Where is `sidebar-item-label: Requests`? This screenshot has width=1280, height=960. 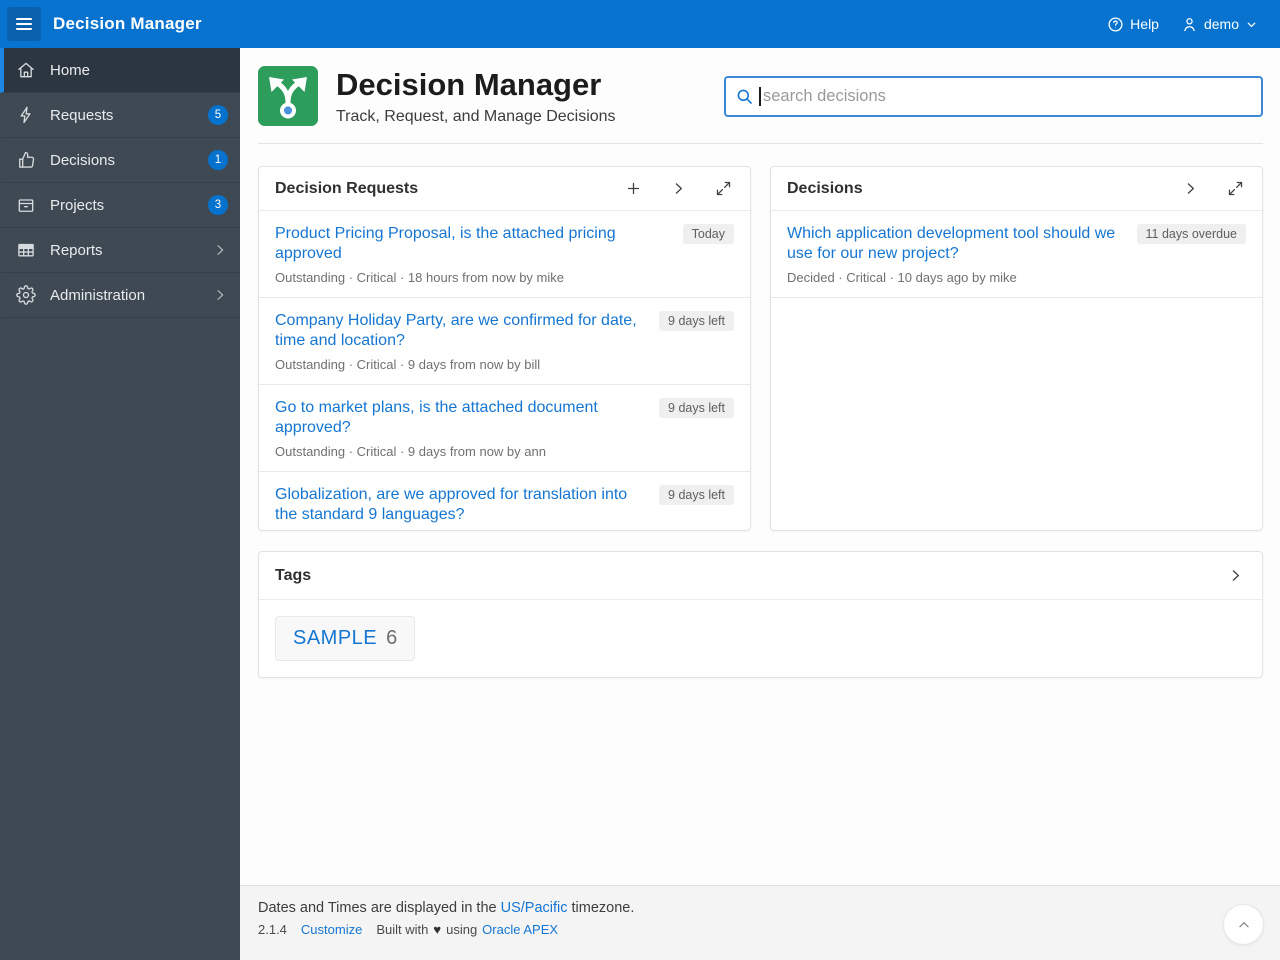 sidebar-item-label: Requests is located at coordinates (82, 115).